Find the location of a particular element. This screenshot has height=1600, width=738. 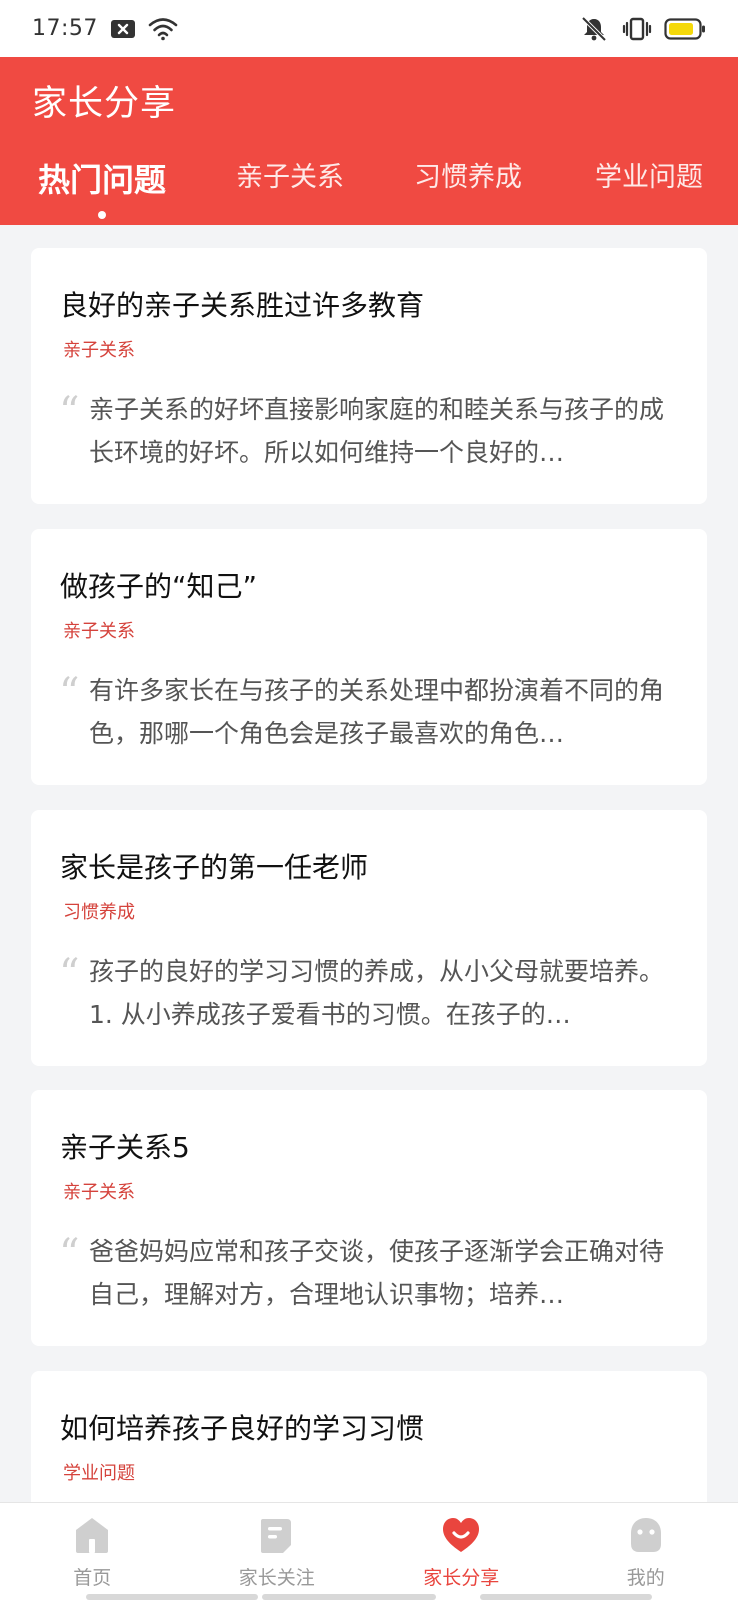

vibrate-mute-icon is located at coordinates (594, 29).